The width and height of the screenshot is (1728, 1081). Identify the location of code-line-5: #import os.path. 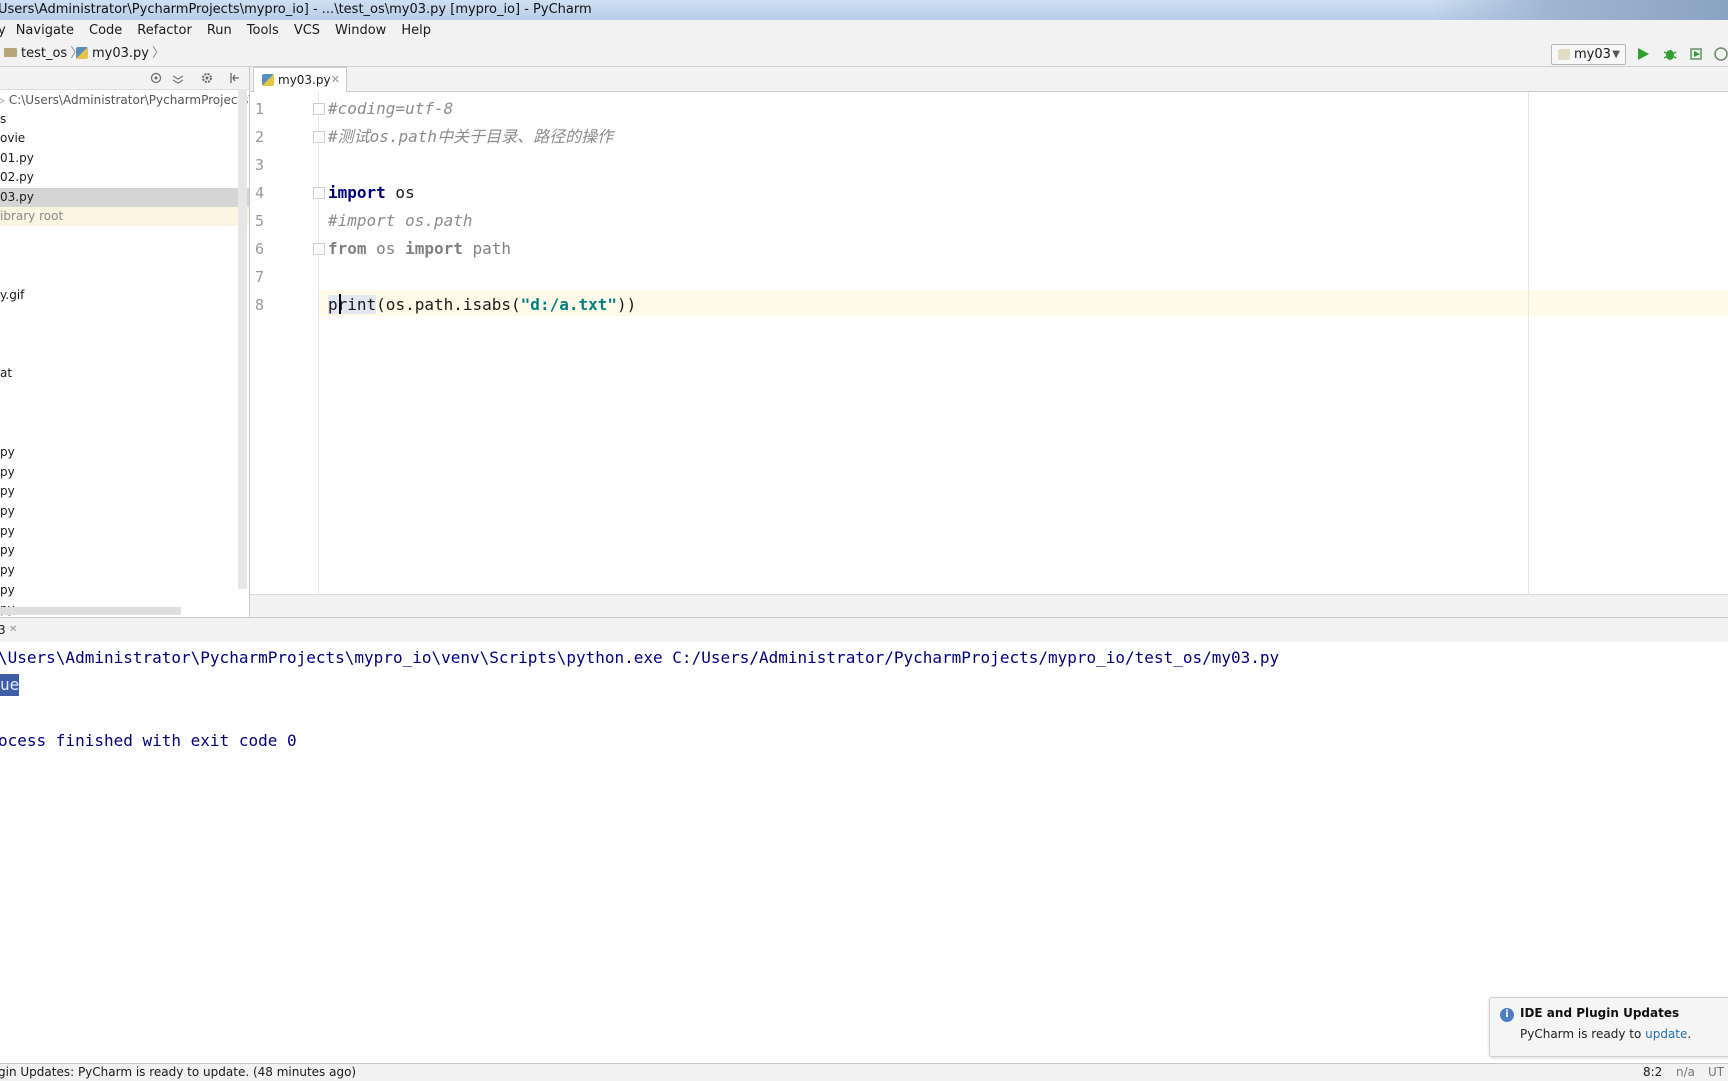
(400, 220).